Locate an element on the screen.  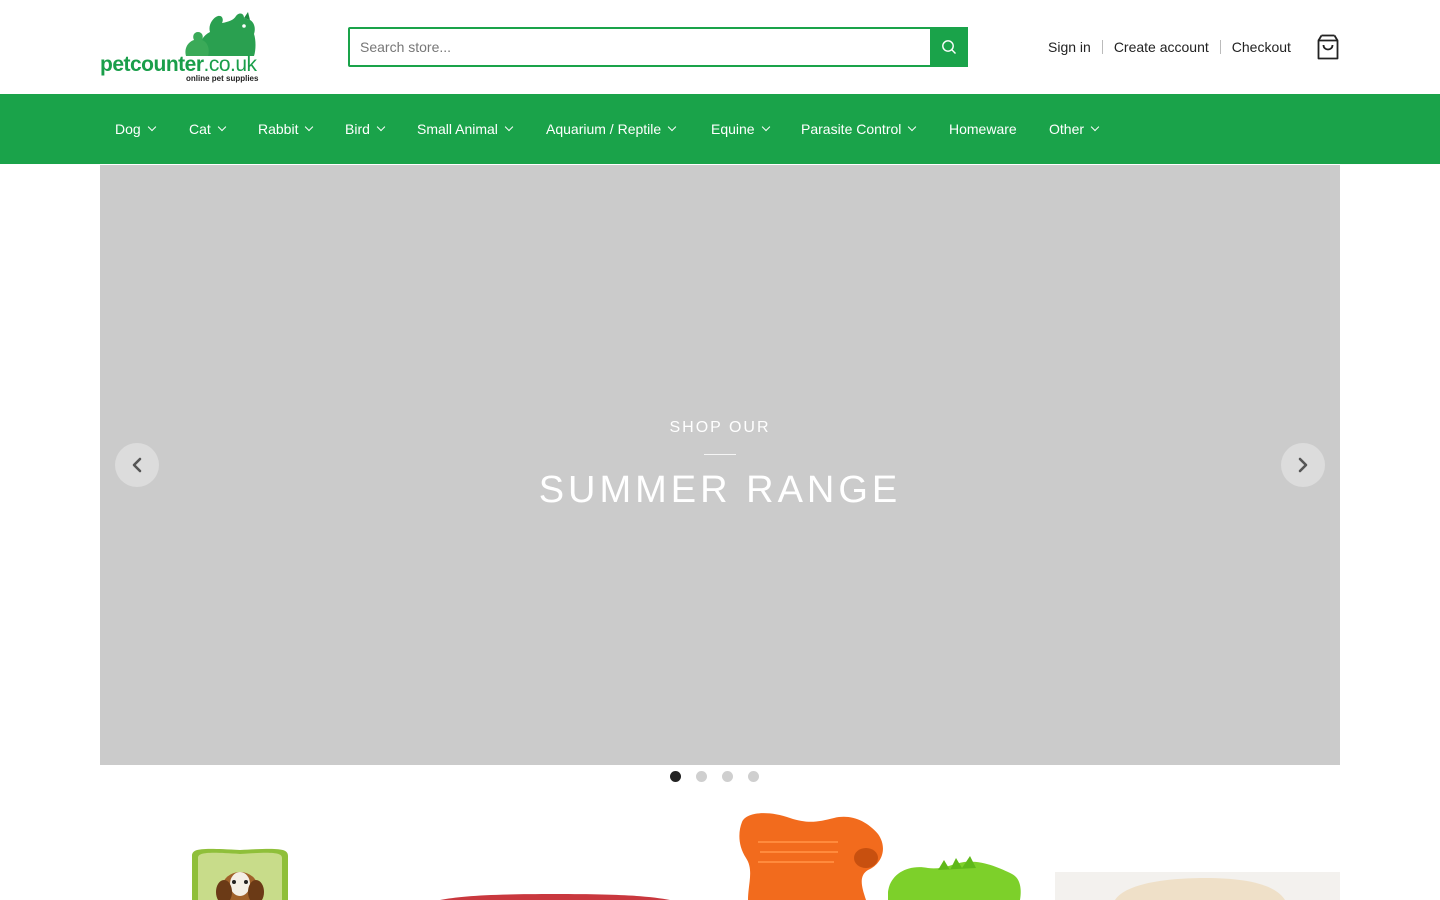
product-image-red-pet-bed is located at coordinates (555, 856).